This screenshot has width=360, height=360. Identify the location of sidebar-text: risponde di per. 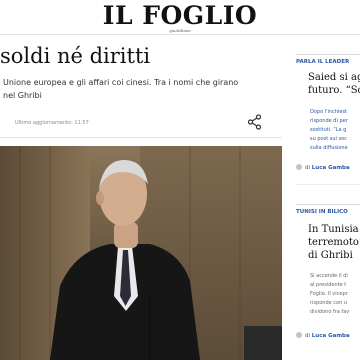
(329, 121).